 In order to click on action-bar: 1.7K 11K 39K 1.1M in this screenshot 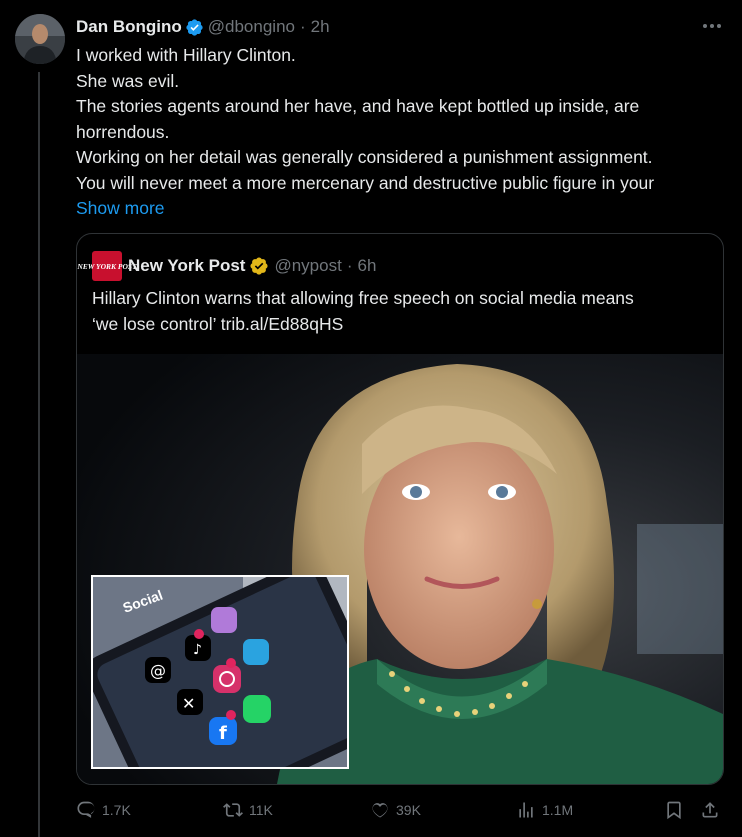, I will do `click(401, 813)`.